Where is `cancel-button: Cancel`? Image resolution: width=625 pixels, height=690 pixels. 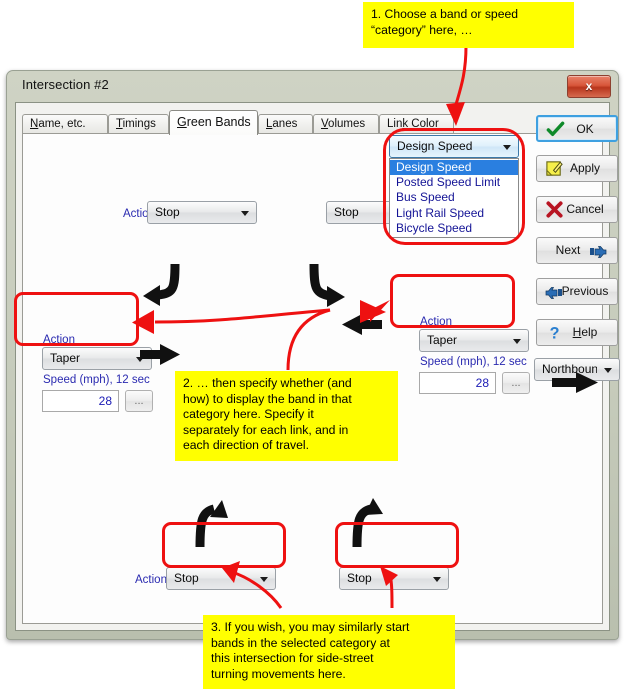
cancel-button: Cancel is located at coordinates (577, 209).